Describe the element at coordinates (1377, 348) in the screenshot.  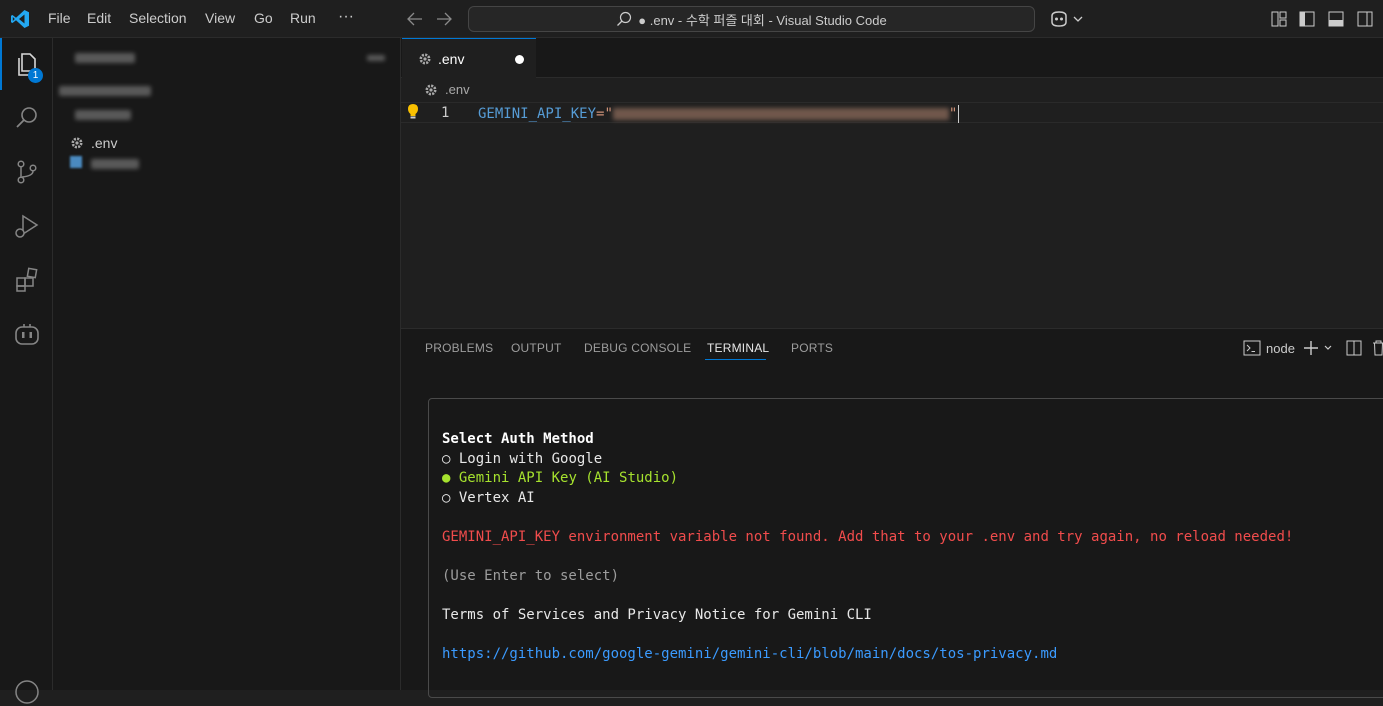
I see `trash-icon` at that location.